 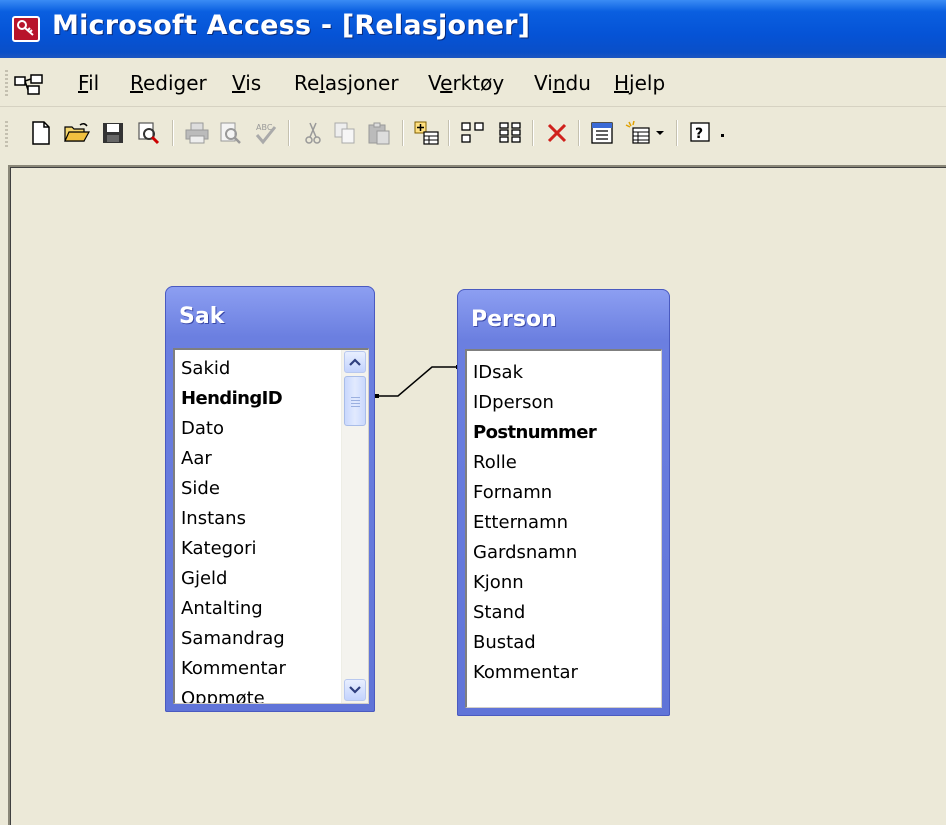 I want to click on field-item: Oppmøte, so click(x=223, y=695).